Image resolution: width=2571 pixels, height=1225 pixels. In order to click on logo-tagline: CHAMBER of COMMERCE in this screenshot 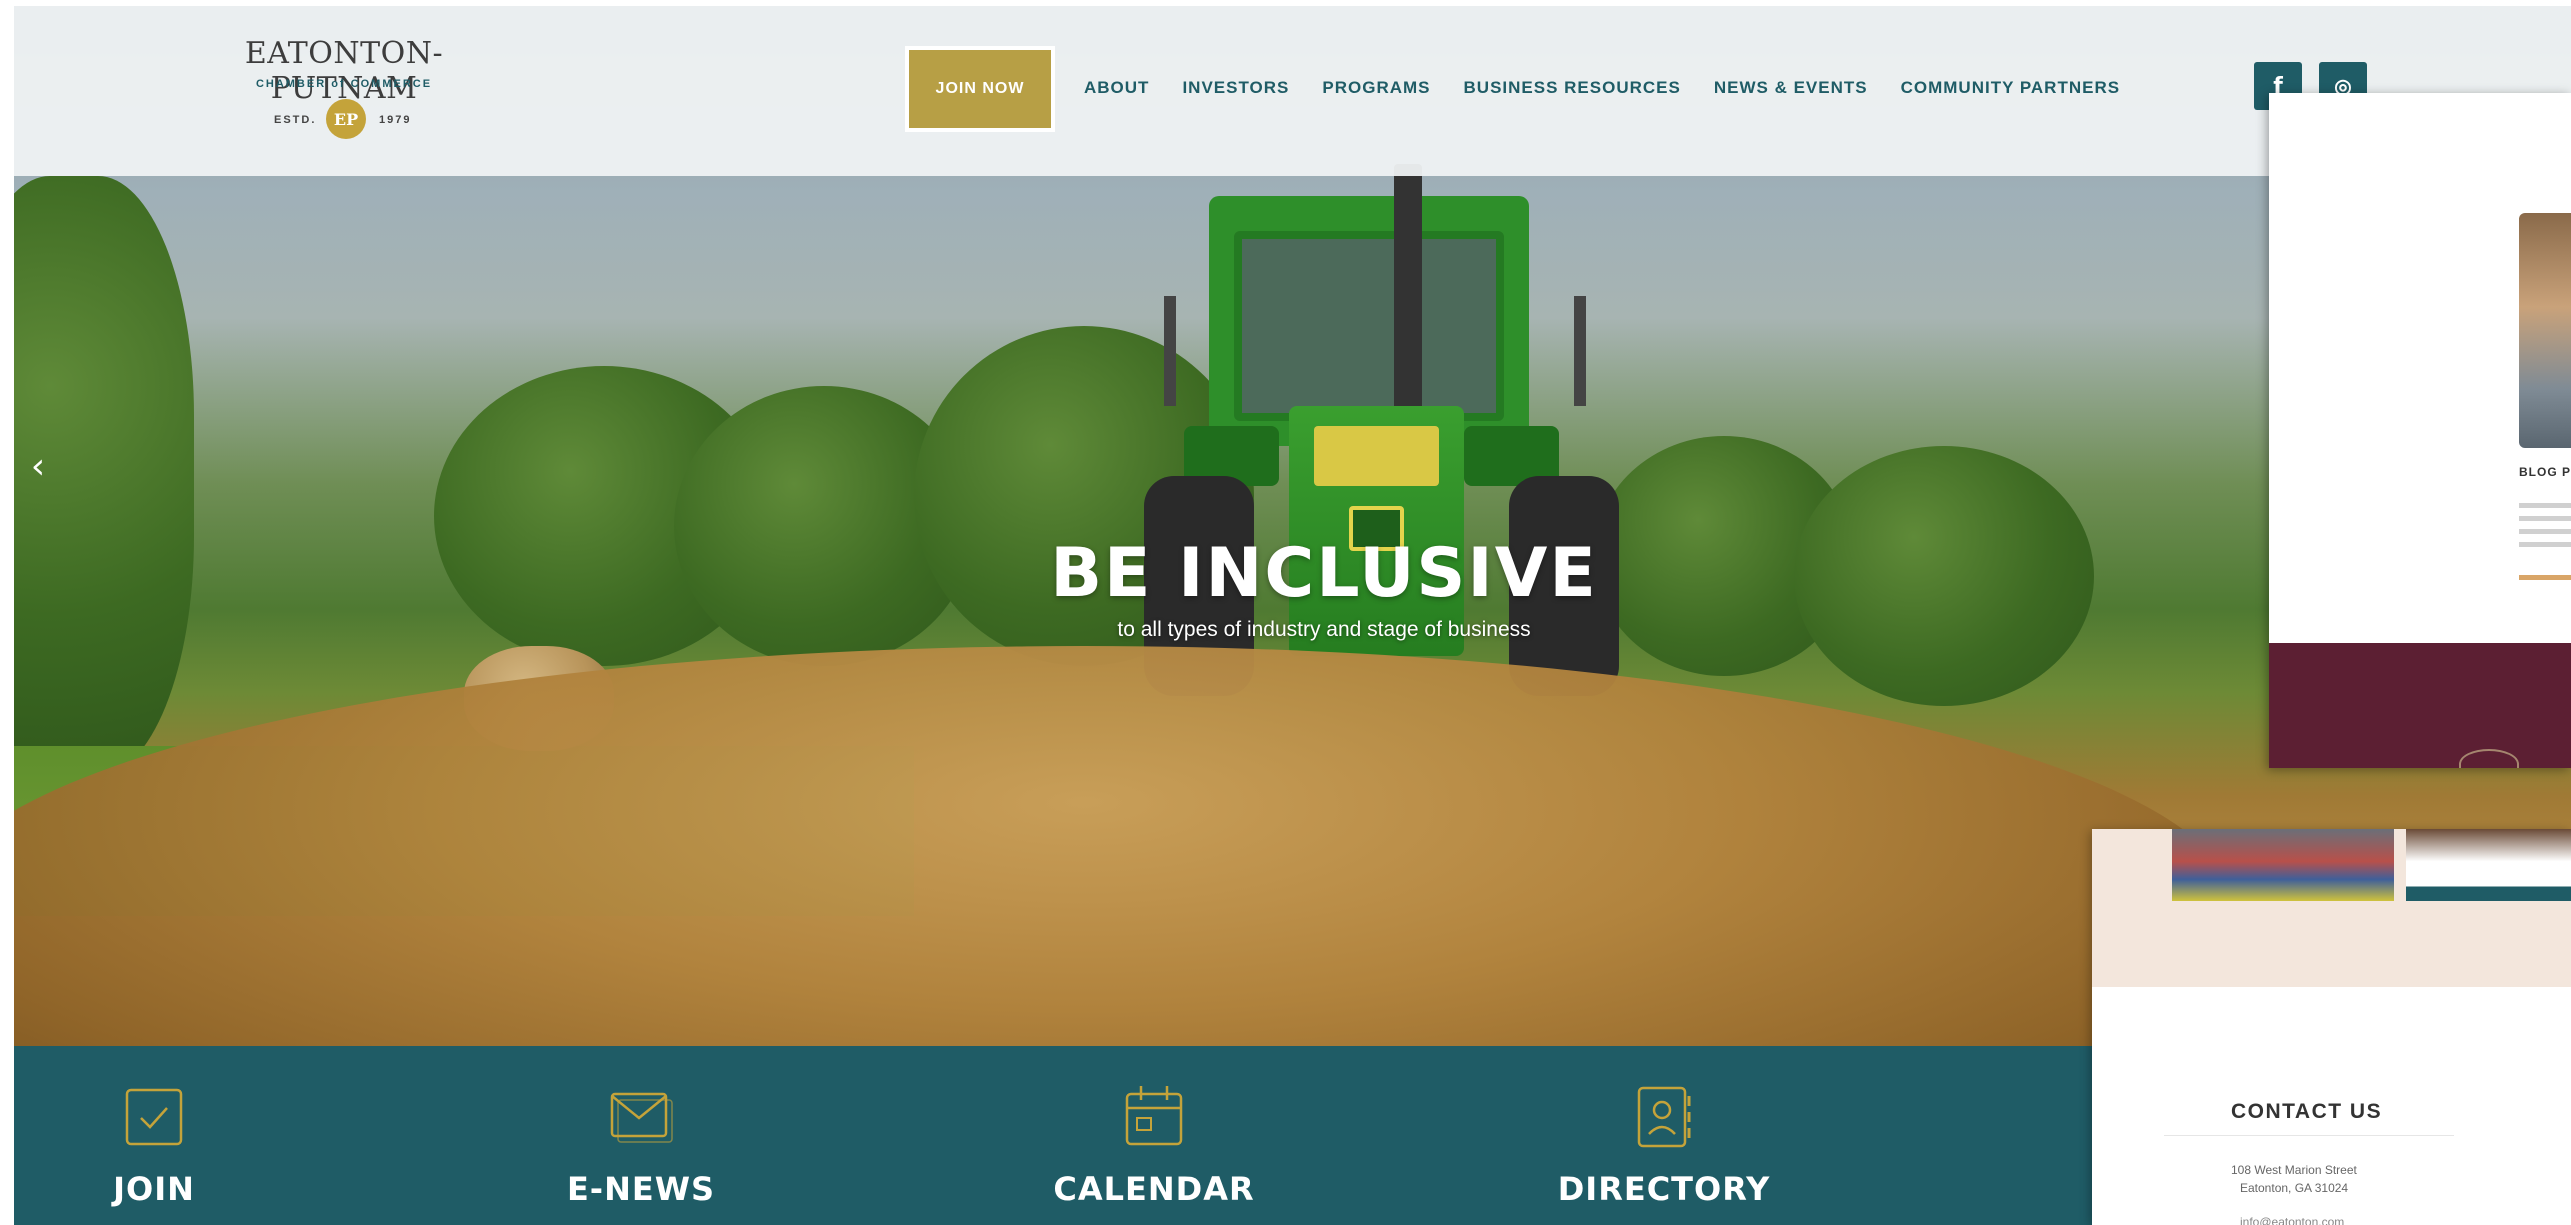, I will do `click(344, 84)`.